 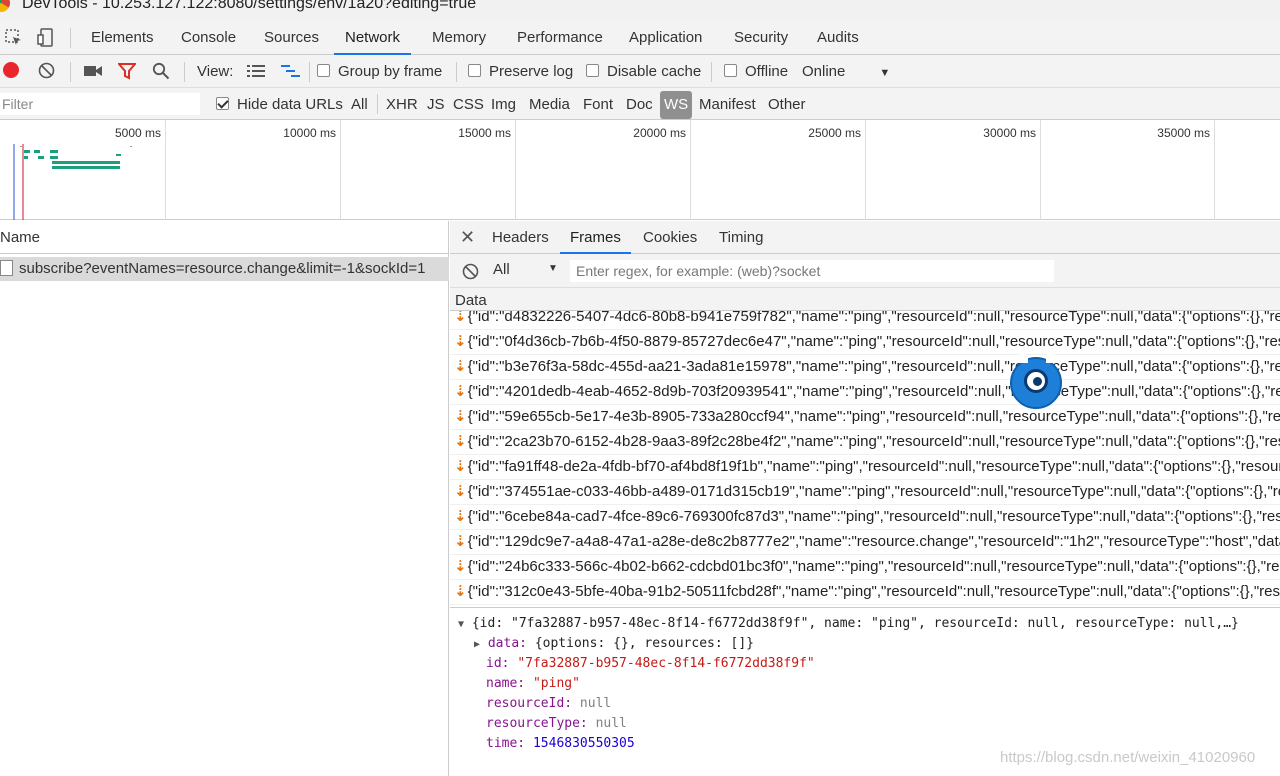 I want to click on tab-elements: Elements, so click(x=122, y=37).